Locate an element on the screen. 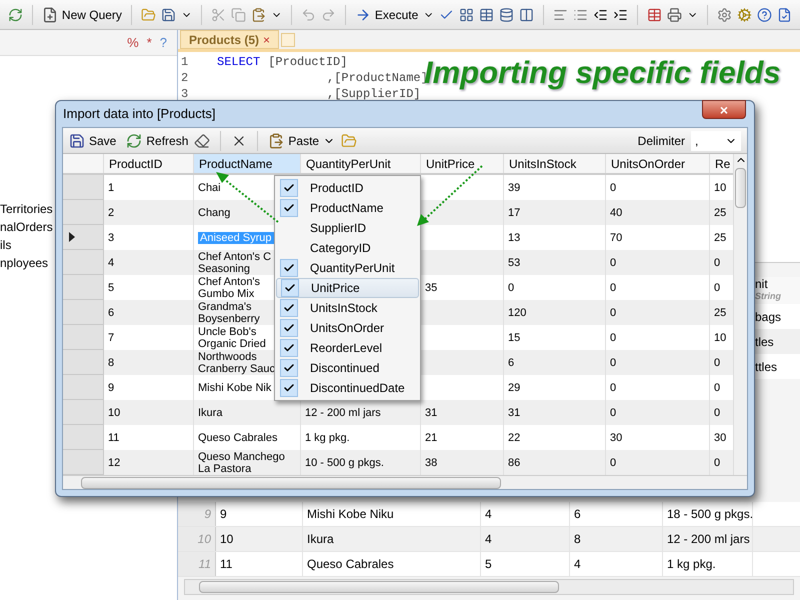 The height and width of the screenshot is (600, 800). column-header: nit is located at coordinates (768, 284).